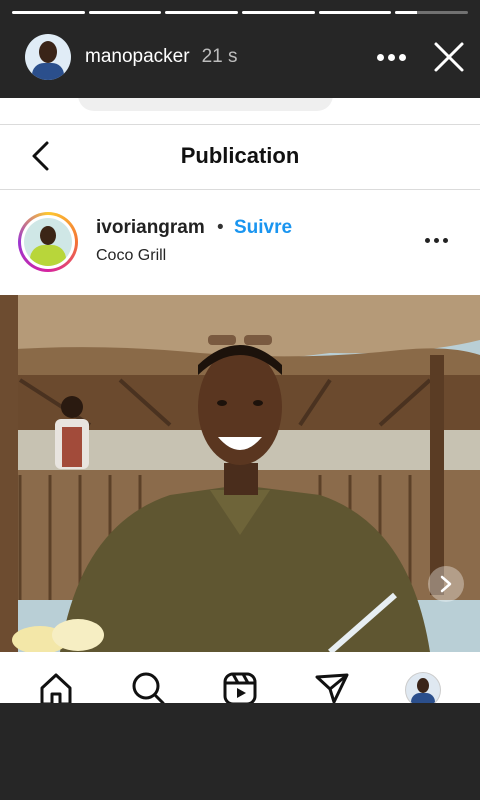 This screenshot has height=800, width=480. What do you see at coordinates (332, 686) in the screenshot?
I see `direct-icon` at bounding box center [332, 686].